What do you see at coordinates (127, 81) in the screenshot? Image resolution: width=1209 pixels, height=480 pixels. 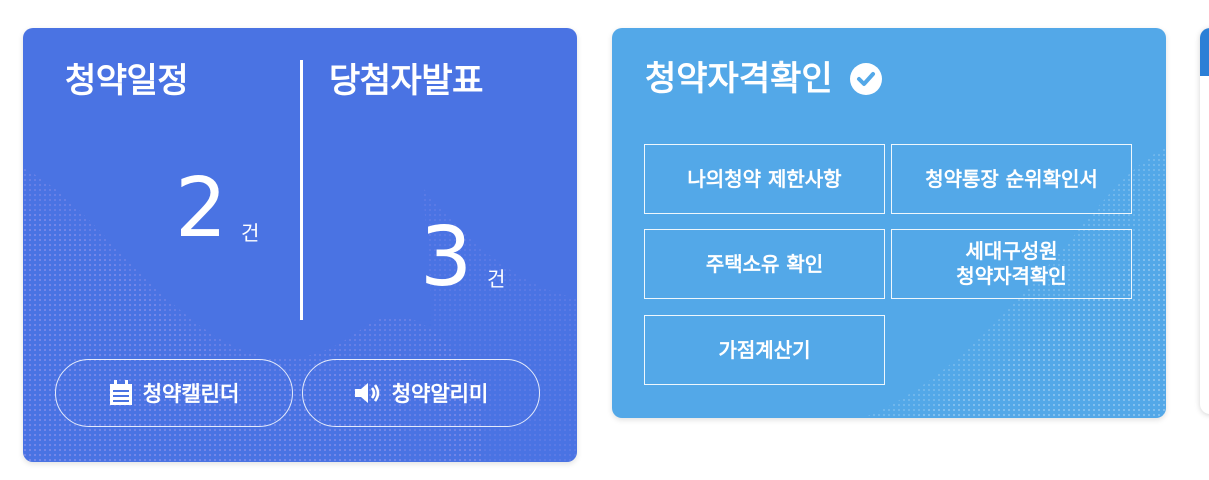 I see `schedule-title: 청약일정` at bounding box center [127, 81].